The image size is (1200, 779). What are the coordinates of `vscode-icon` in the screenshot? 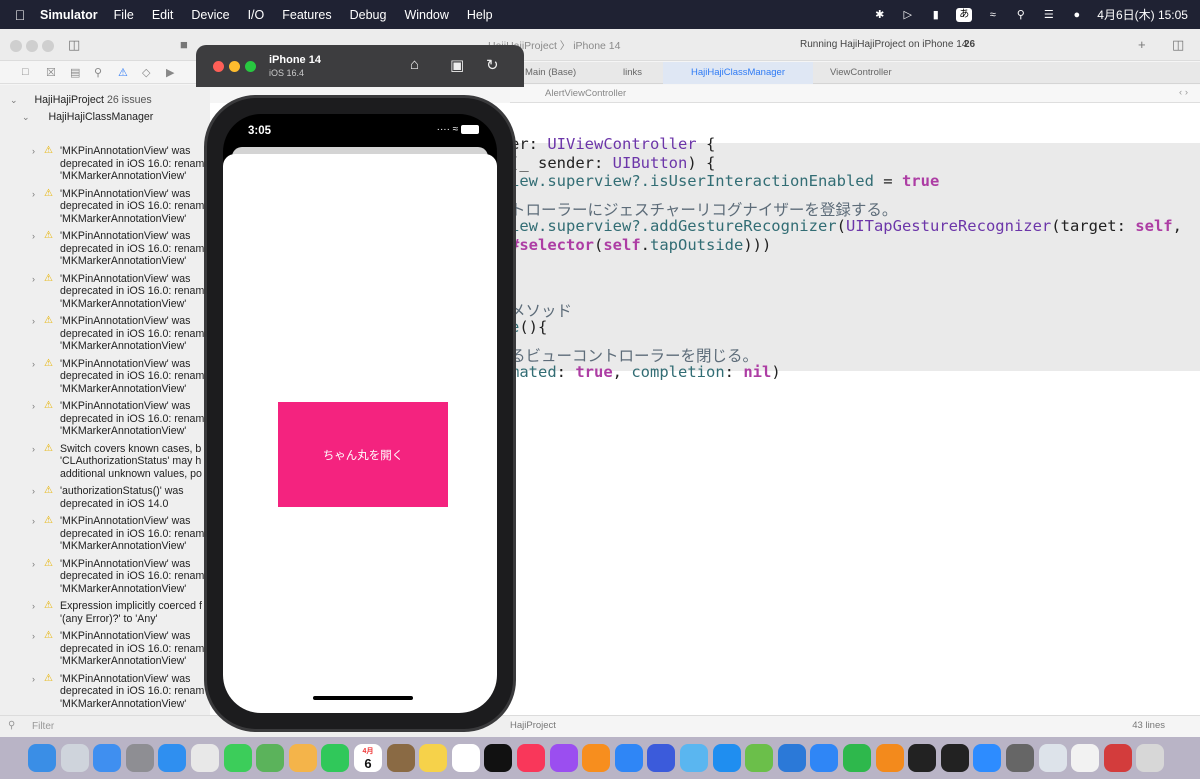 It's located at (791, 758).